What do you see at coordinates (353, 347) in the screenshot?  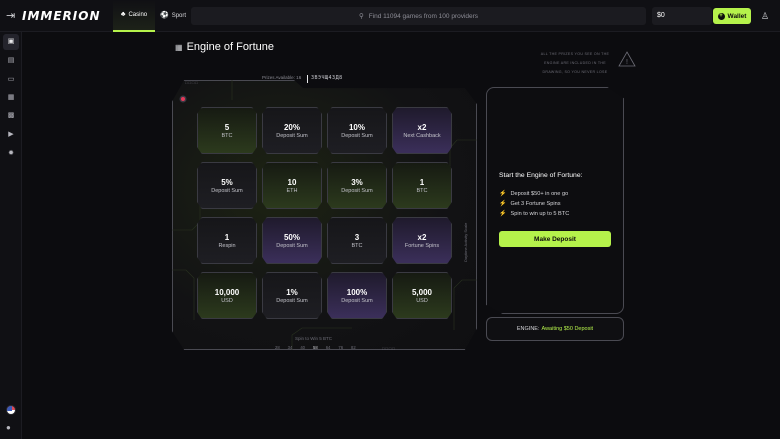 I see `spin-number: 82` at bounding box center [353, 347].